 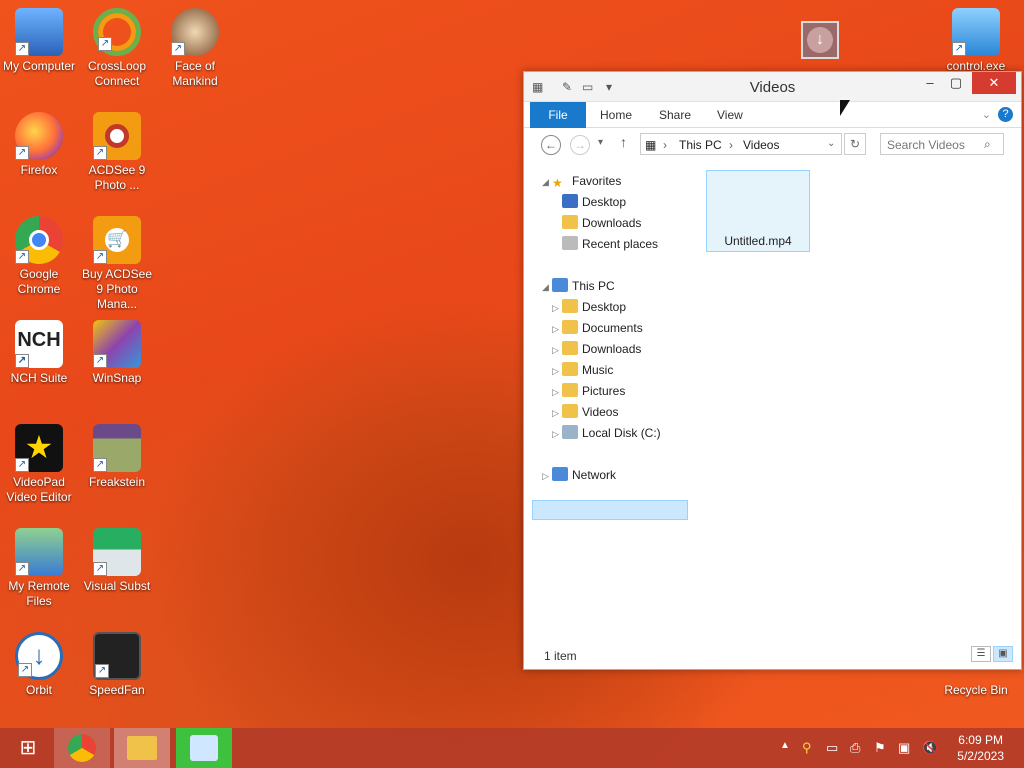 I want to click on file-explorer-icon, so click(x=142, y=748).